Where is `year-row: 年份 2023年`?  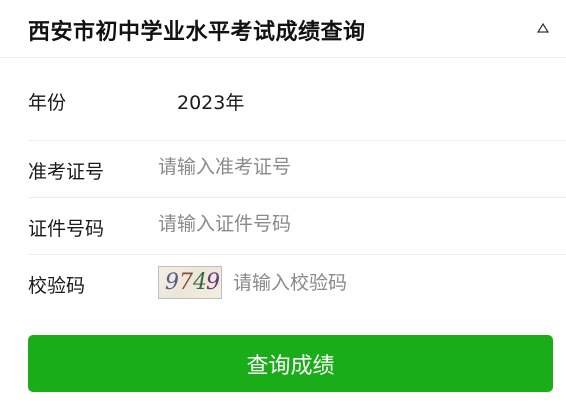 year-row: 年份 2023年 is located at coordinates (283, 100).